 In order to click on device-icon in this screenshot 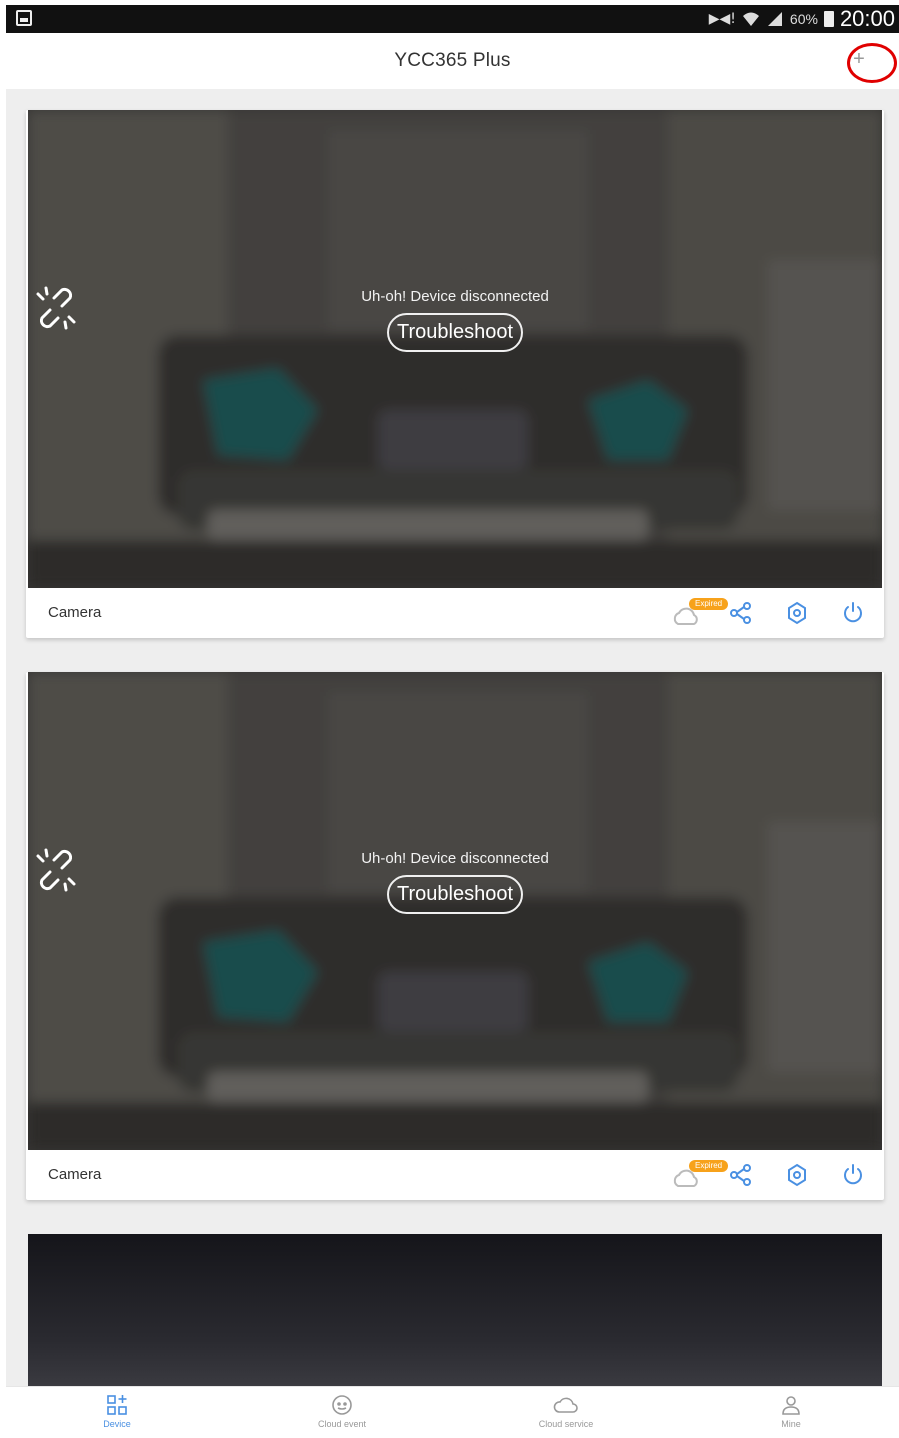, I will do `click(117, 1405)`.